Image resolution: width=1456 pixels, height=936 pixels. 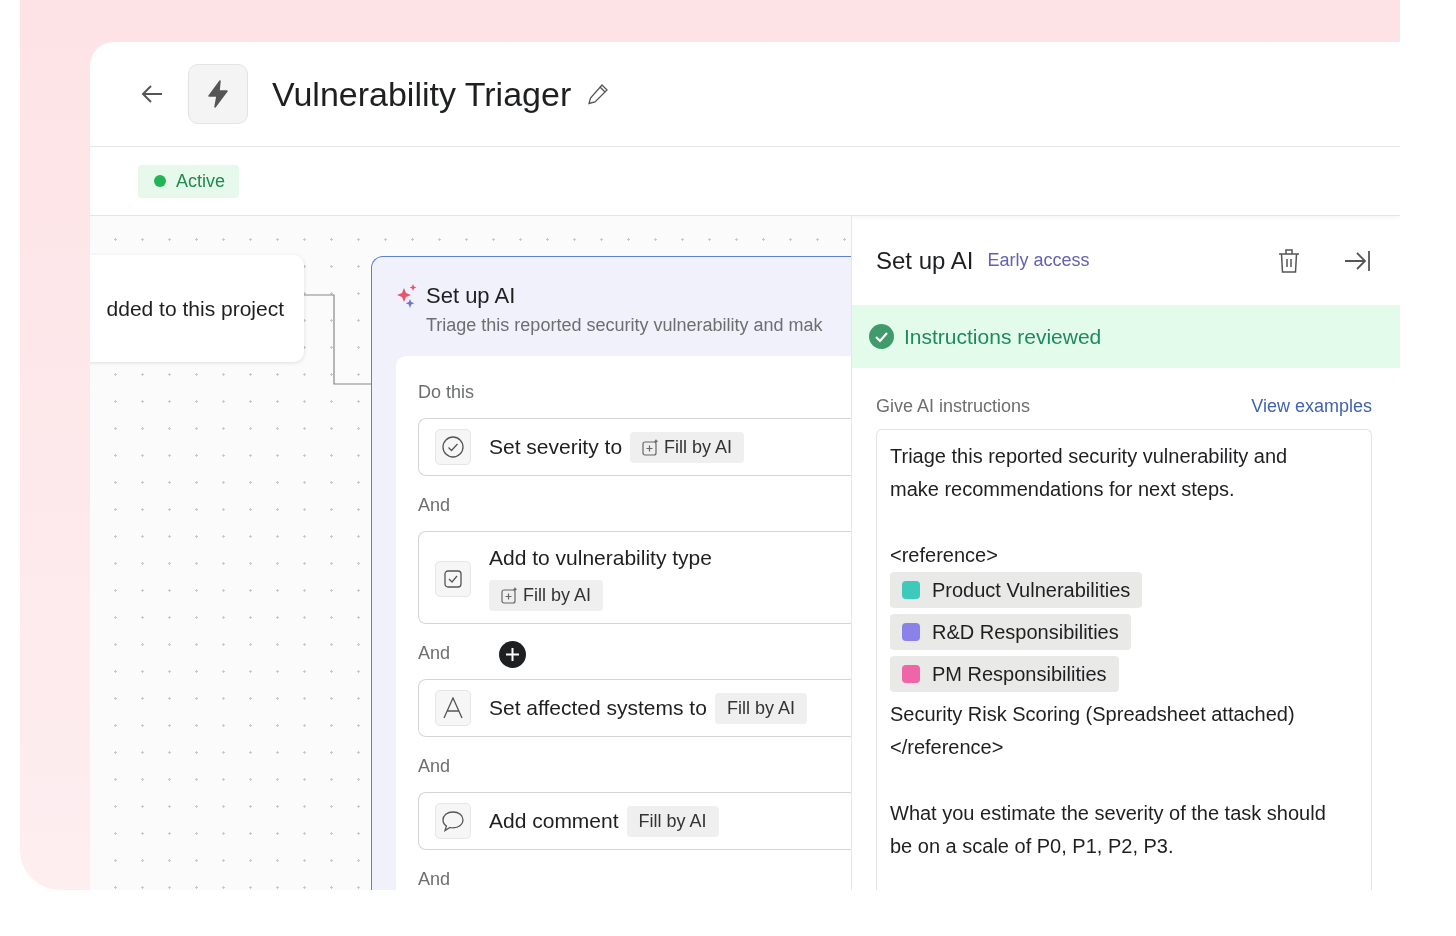 I want to click on instruction-text: <reference>, so click(x=944, y=555).